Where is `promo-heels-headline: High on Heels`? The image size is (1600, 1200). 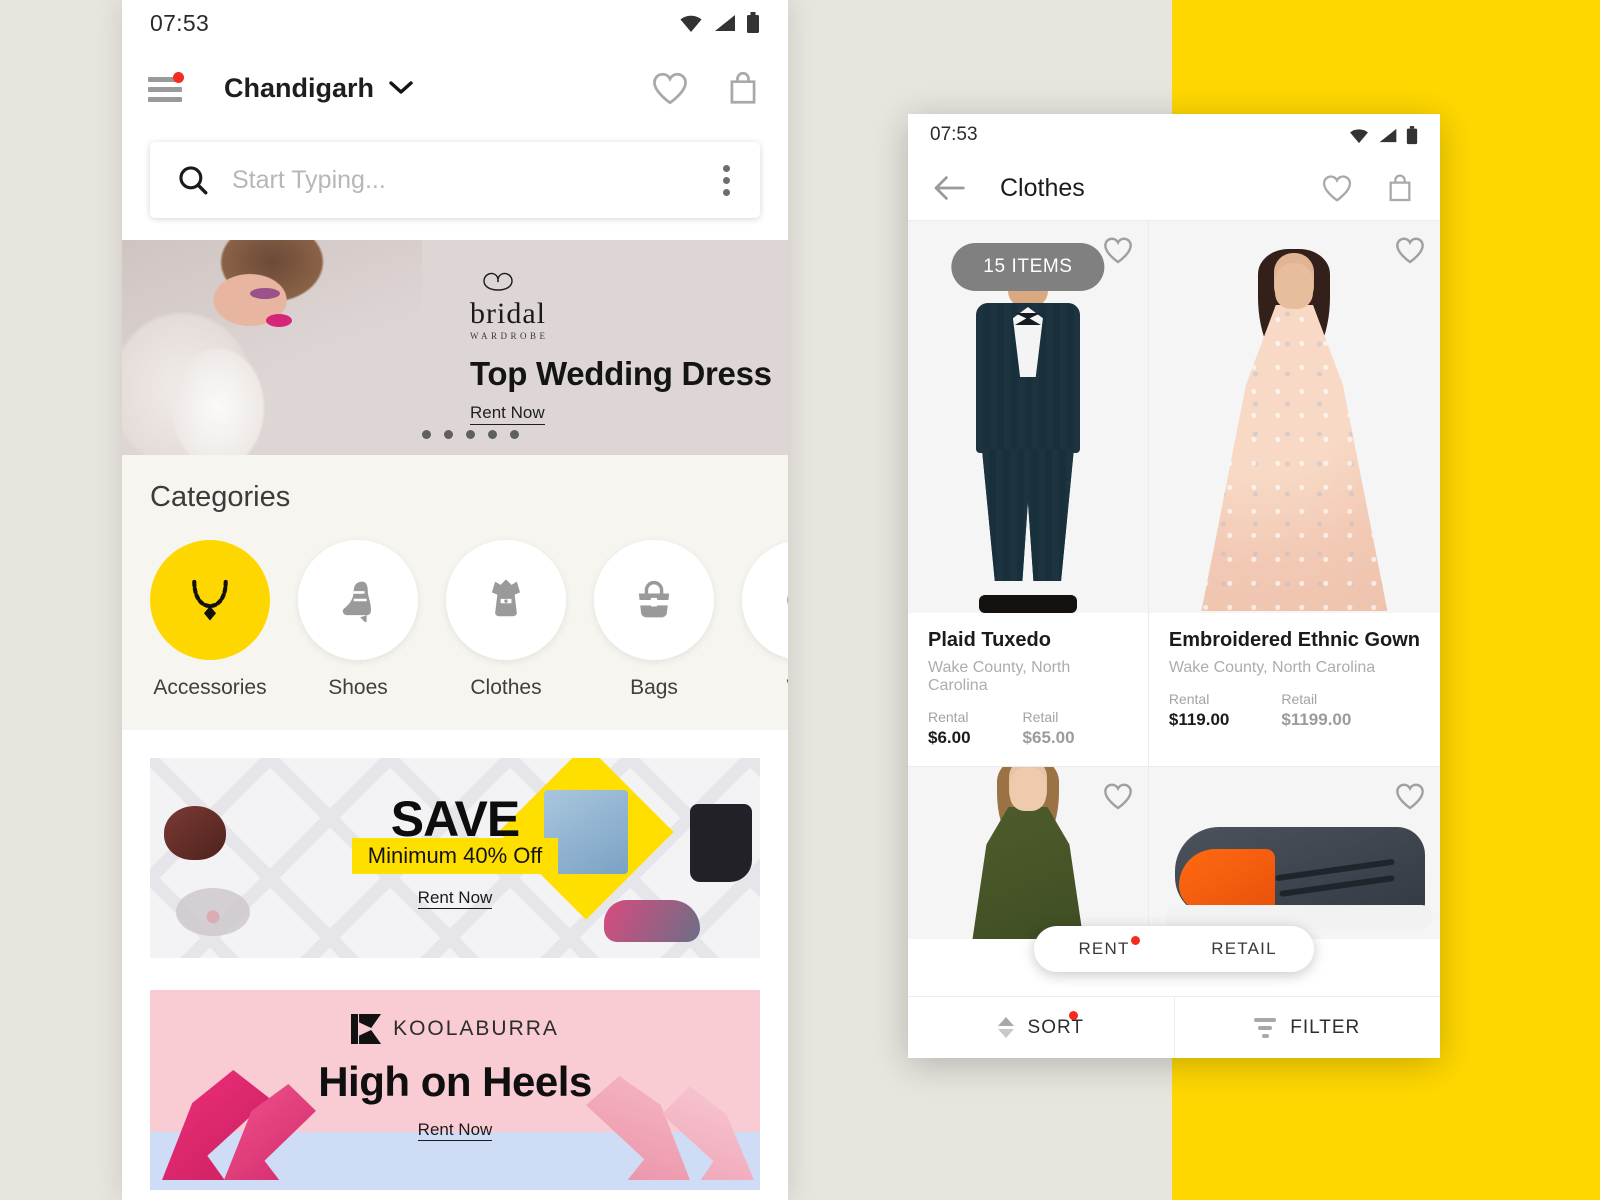
promo-heels-headline: High on Heels is located at coordinates (455, 1081).